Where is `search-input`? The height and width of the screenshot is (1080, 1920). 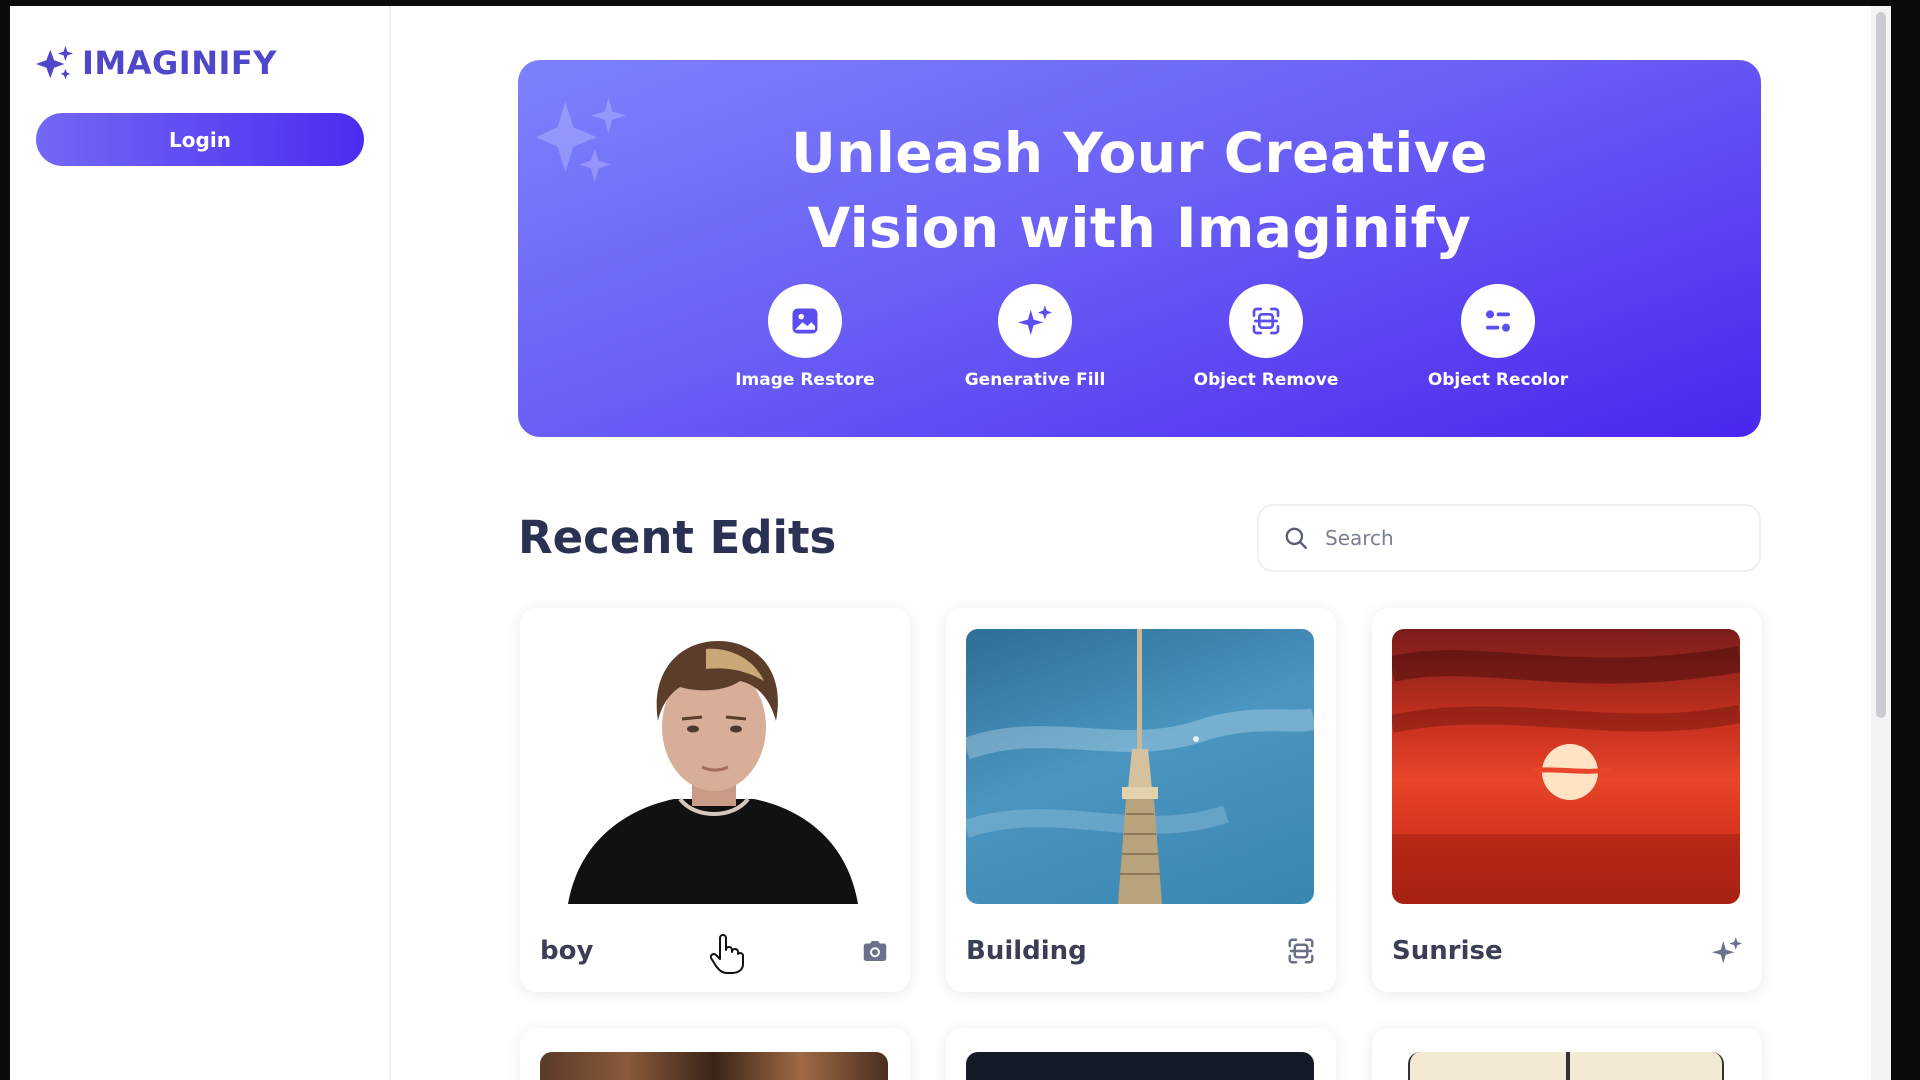 search-input is located at coordinates (1525, 538).